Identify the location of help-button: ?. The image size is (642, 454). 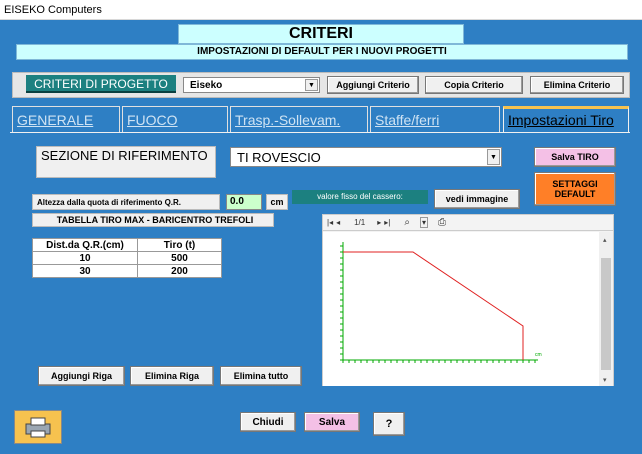
(389, 424).